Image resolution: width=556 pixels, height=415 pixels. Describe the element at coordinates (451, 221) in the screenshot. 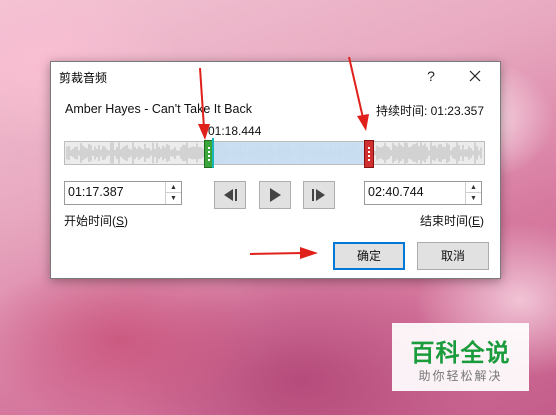

I see `end-time-label: 结束时间(E)` at that location.